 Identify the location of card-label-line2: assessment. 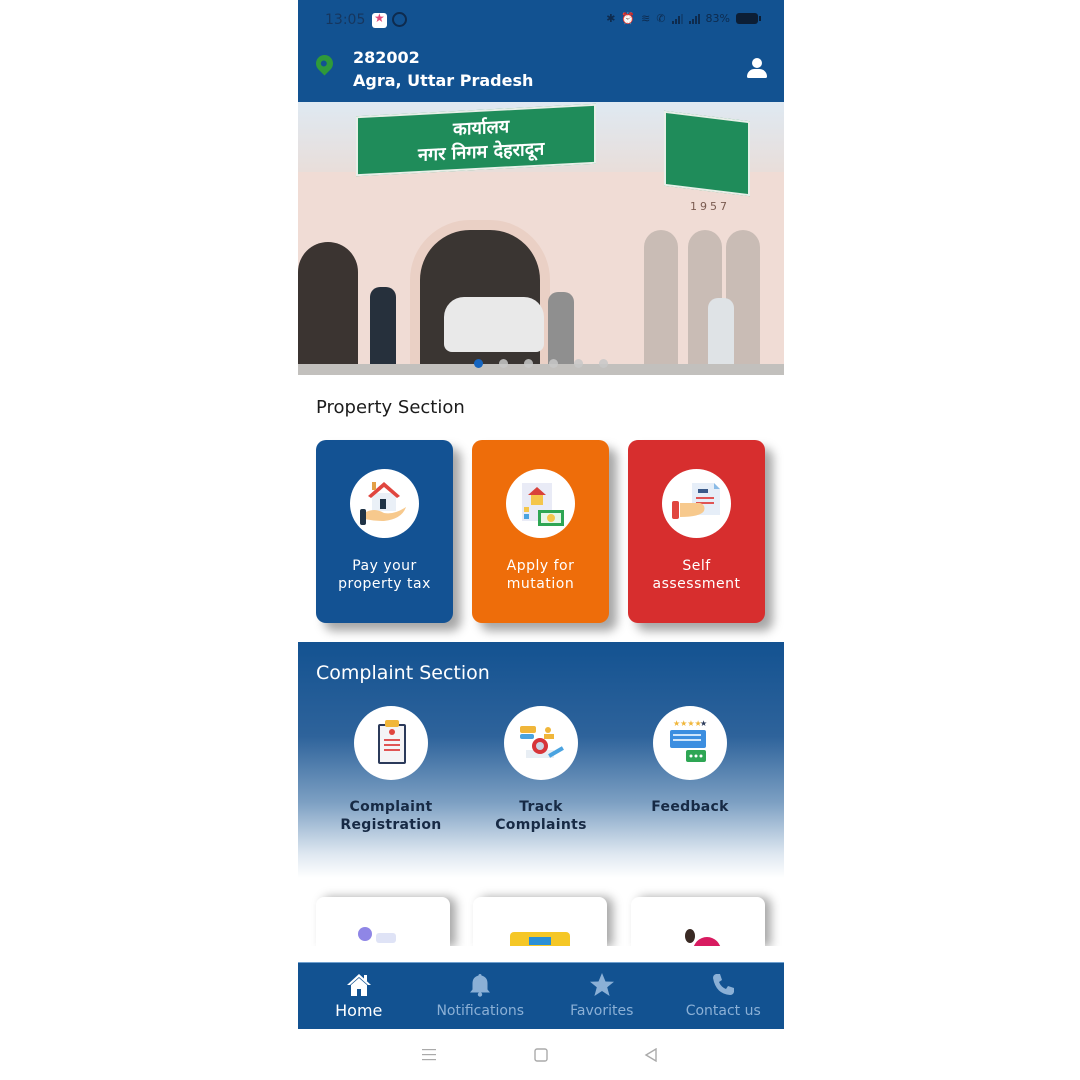
(696, 584).